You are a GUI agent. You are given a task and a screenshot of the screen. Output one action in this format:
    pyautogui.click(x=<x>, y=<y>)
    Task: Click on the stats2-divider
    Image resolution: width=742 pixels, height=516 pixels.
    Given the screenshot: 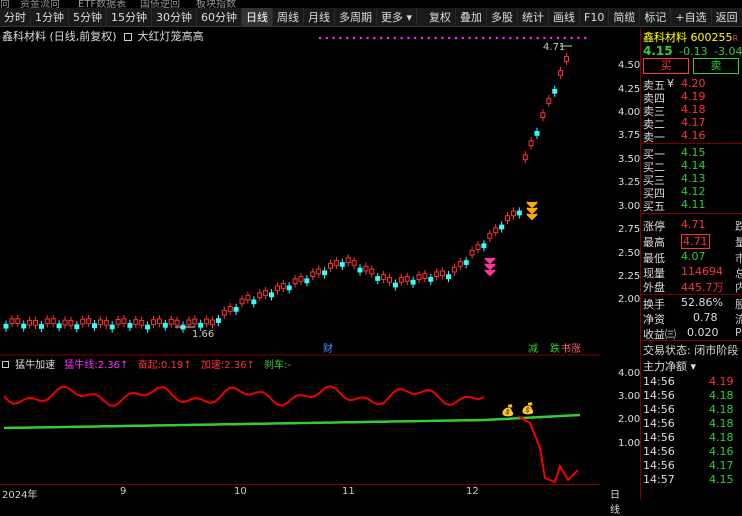 What is the action you would take?
    pyautogui.click(x=691, y=294)
    